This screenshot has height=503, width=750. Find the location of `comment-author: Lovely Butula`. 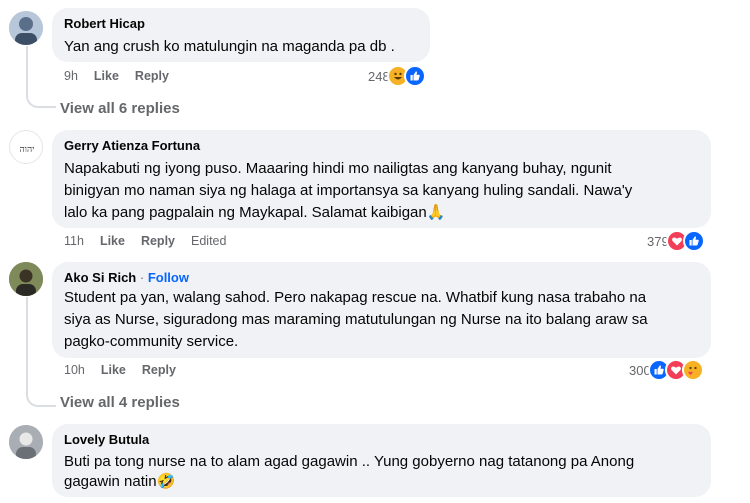

comment-author: Lovely Butula is located at coordinates (106, 439).